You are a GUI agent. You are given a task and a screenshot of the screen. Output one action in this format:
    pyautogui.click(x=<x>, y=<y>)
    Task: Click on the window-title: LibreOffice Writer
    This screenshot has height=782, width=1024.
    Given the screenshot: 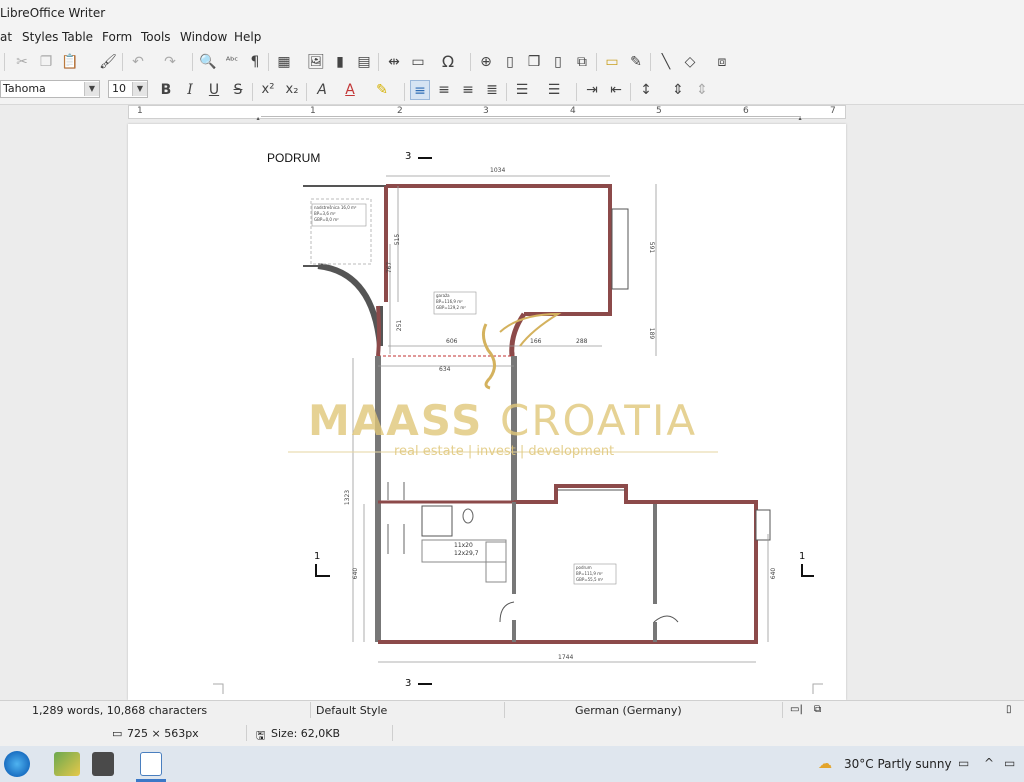 What is the action you would take?
    pyautogui.click(x=53, y=13)
    